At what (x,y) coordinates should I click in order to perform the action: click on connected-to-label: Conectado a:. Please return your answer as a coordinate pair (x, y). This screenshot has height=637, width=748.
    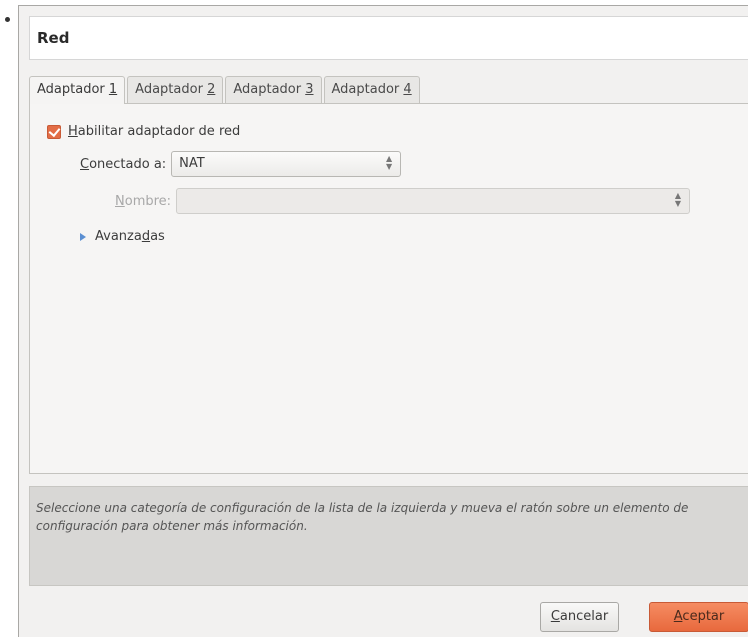
    Looking at the image, I should click on (123, 164).